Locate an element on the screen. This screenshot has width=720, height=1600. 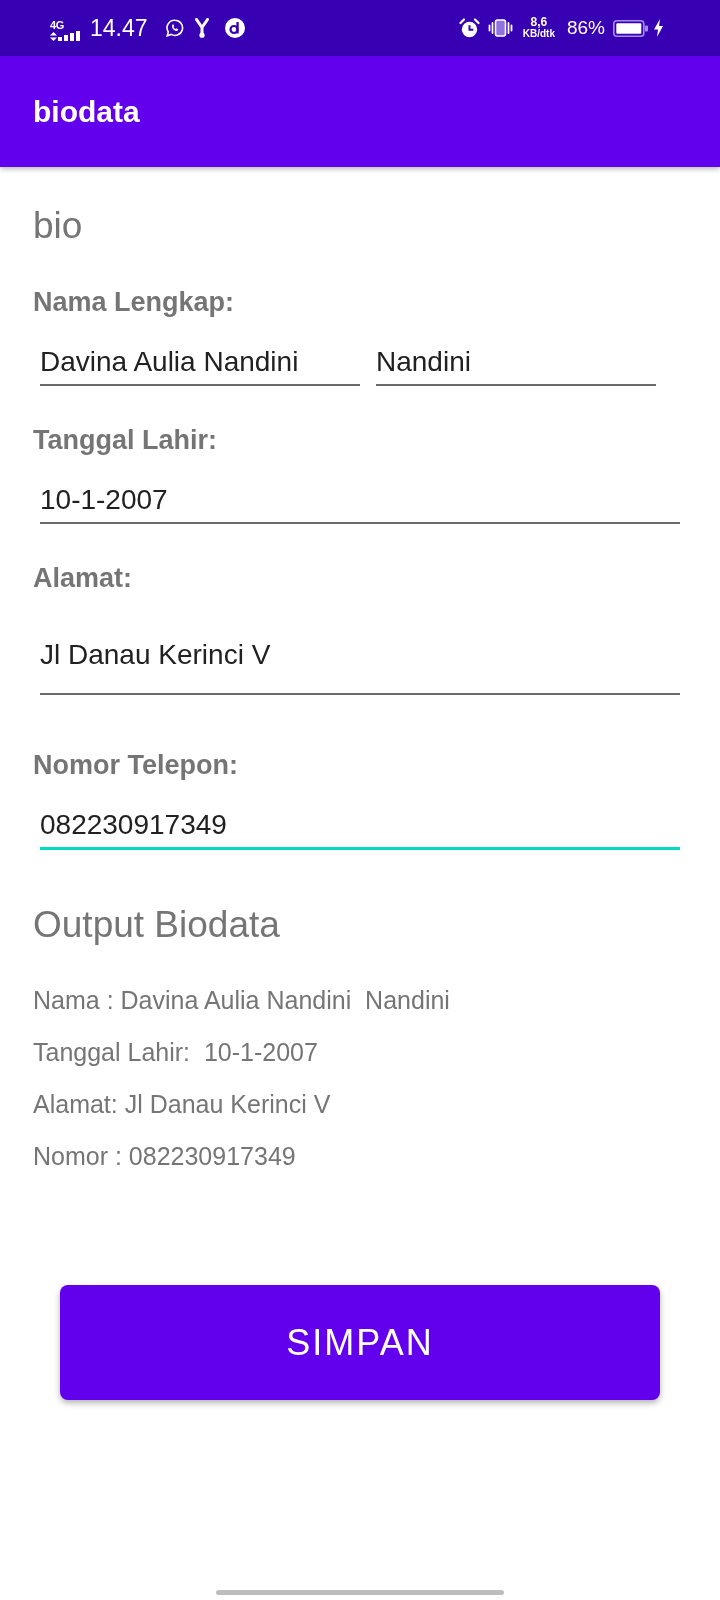
chat-bubble-icon is located at coordinates (174, 28).